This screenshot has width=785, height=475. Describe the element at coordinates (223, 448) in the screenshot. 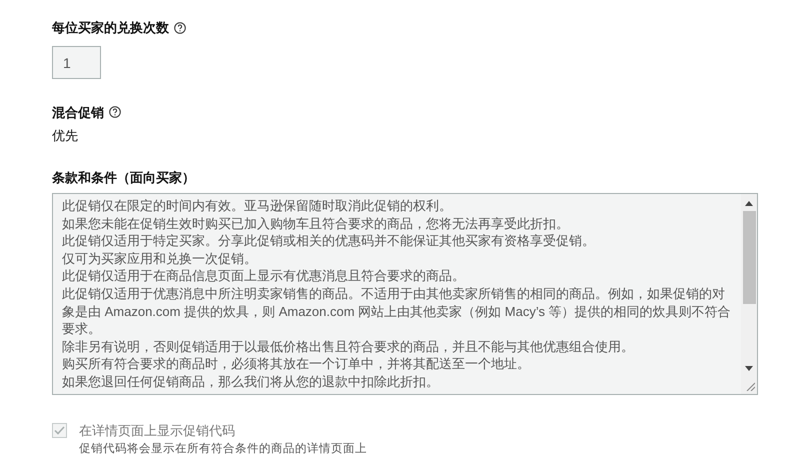

I see `checkbox-description: 促销代码将会显示在所有符合条件的商品的详情页面上` at that location.